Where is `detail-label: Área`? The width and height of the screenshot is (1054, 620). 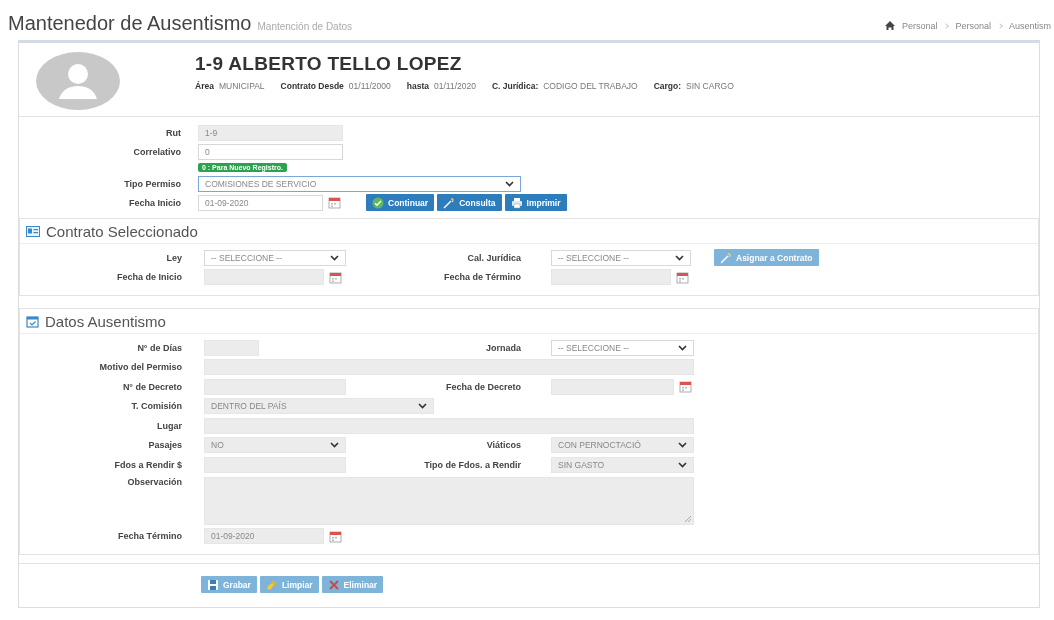 detail-label: Área is located at coordinates (204, 86).